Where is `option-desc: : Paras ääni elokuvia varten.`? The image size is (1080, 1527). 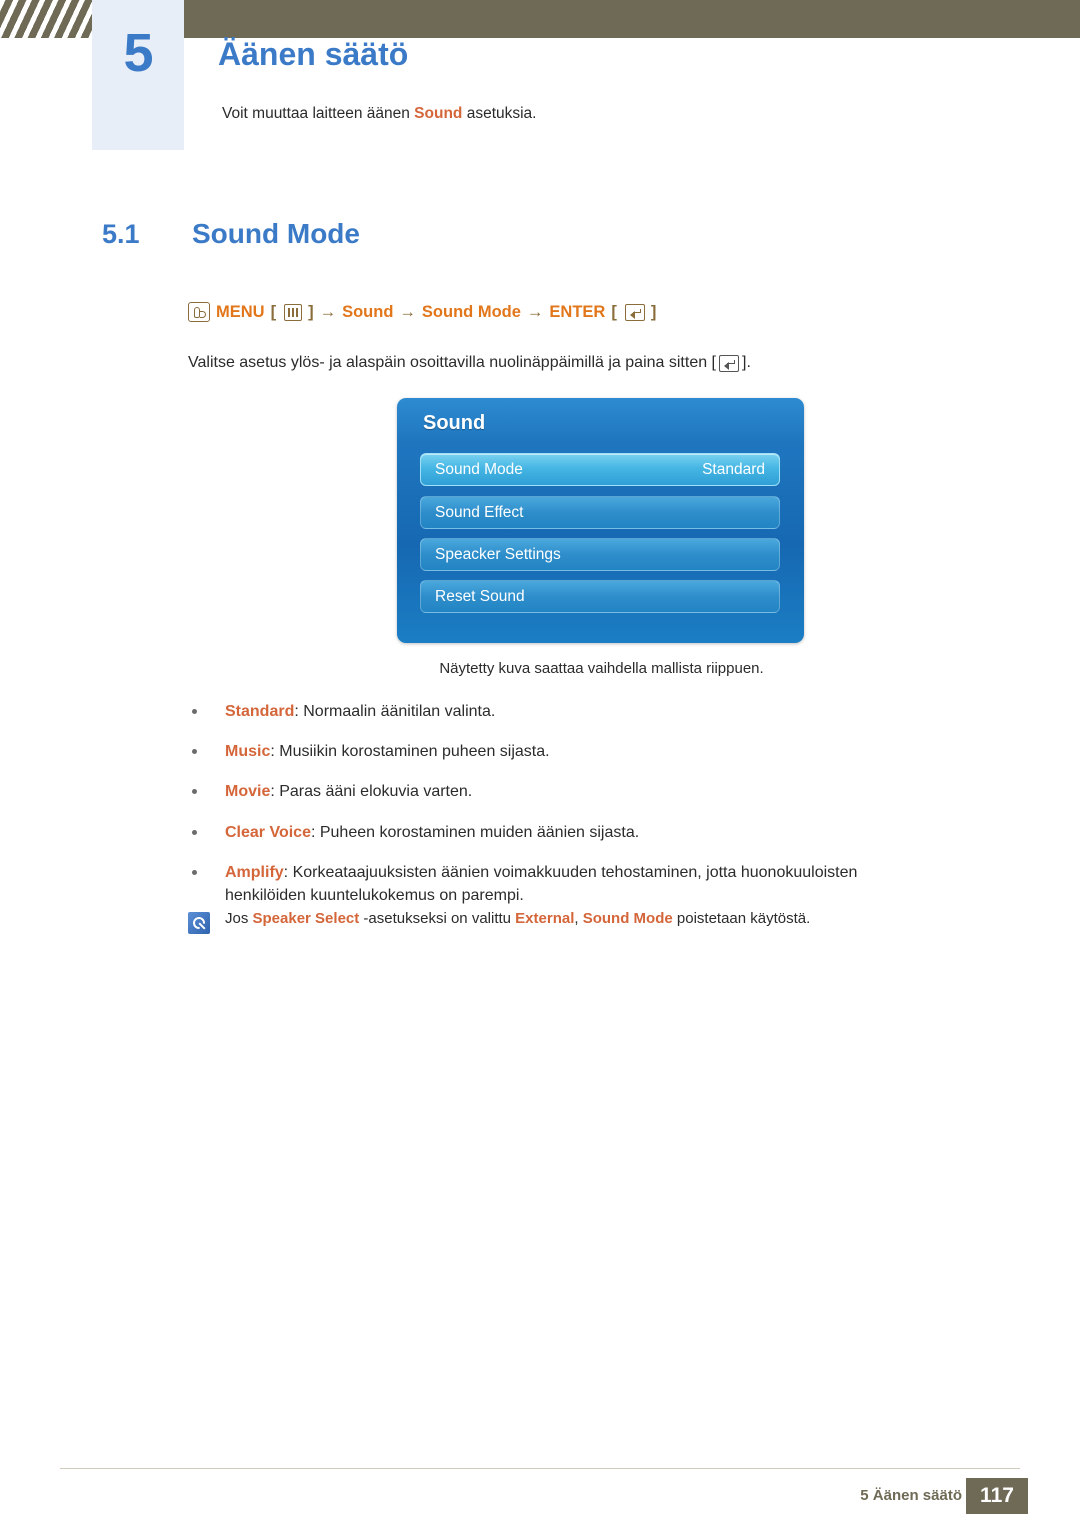
option-desc: : Paras ääni elokuvia varten. is located at coordinates (371, 792).